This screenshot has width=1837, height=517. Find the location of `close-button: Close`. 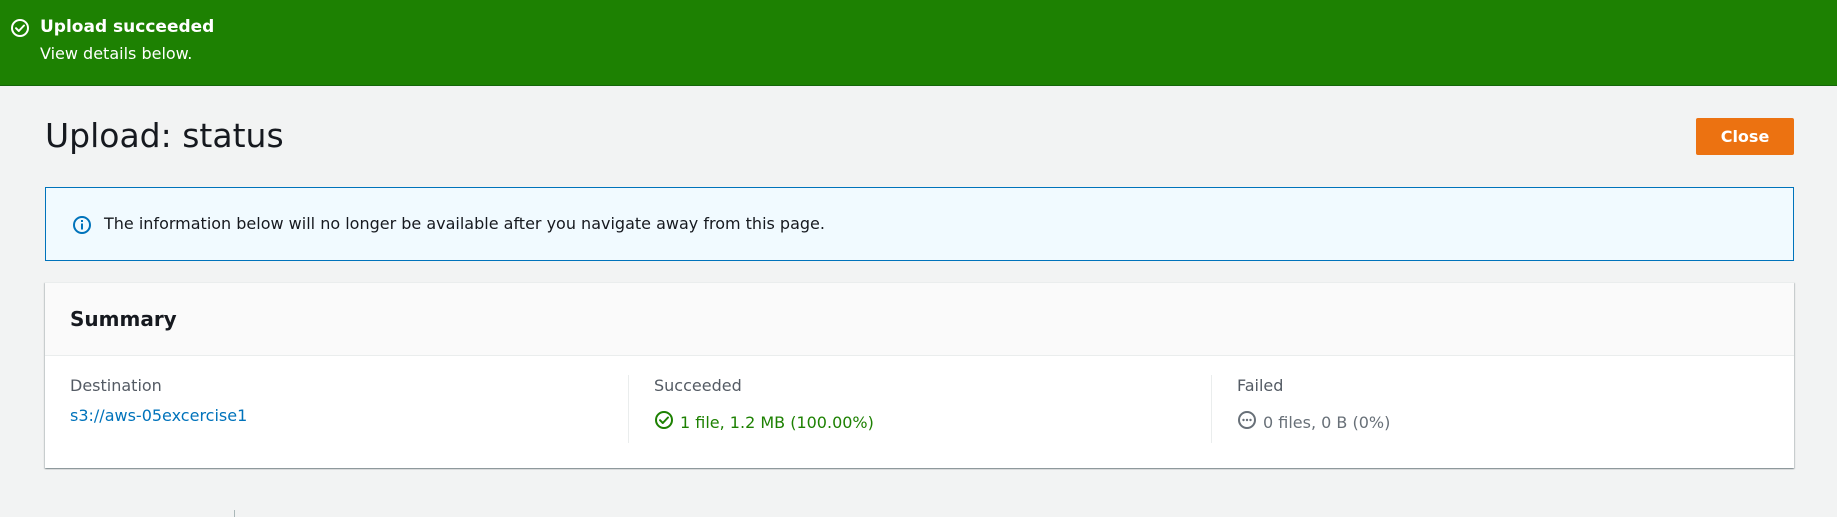

close-button: Close is located at coordinates (1745, 136).